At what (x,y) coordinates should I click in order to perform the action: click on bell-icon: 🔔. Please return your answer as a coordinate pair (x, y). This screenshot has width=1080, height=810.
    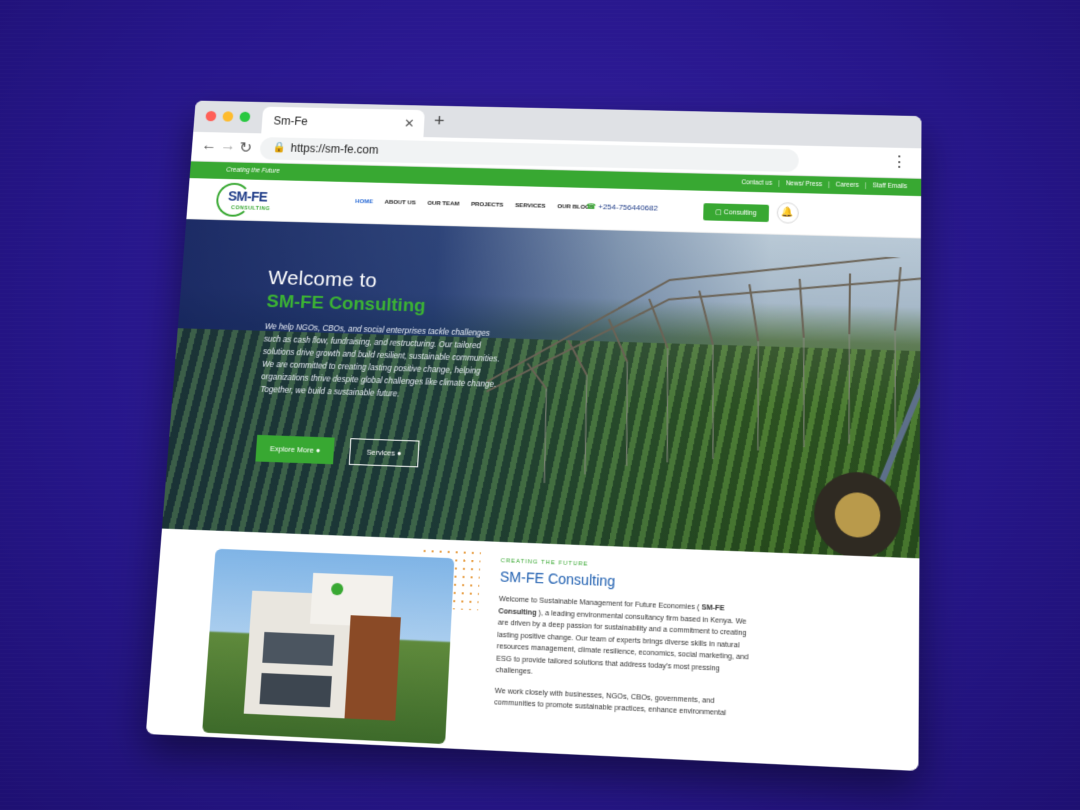
    Looking at the image, I should click on (787, 213).